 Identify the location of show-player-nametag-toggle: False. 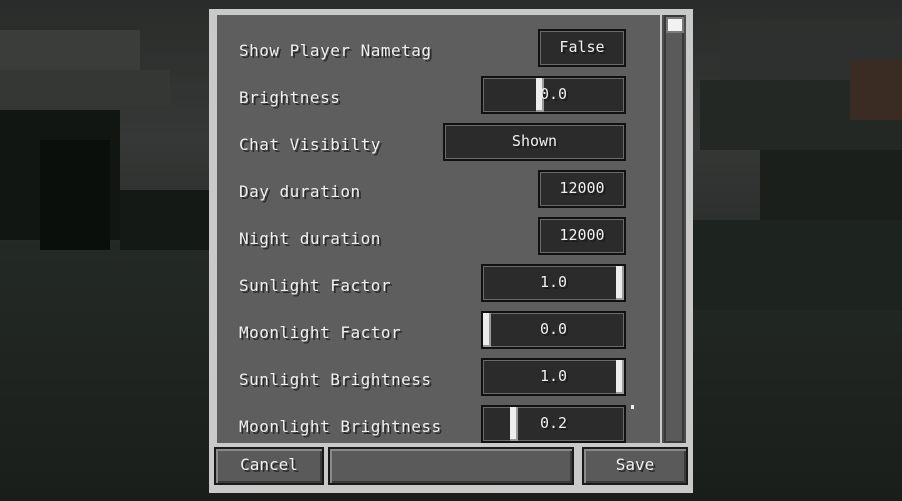
(582, 48).